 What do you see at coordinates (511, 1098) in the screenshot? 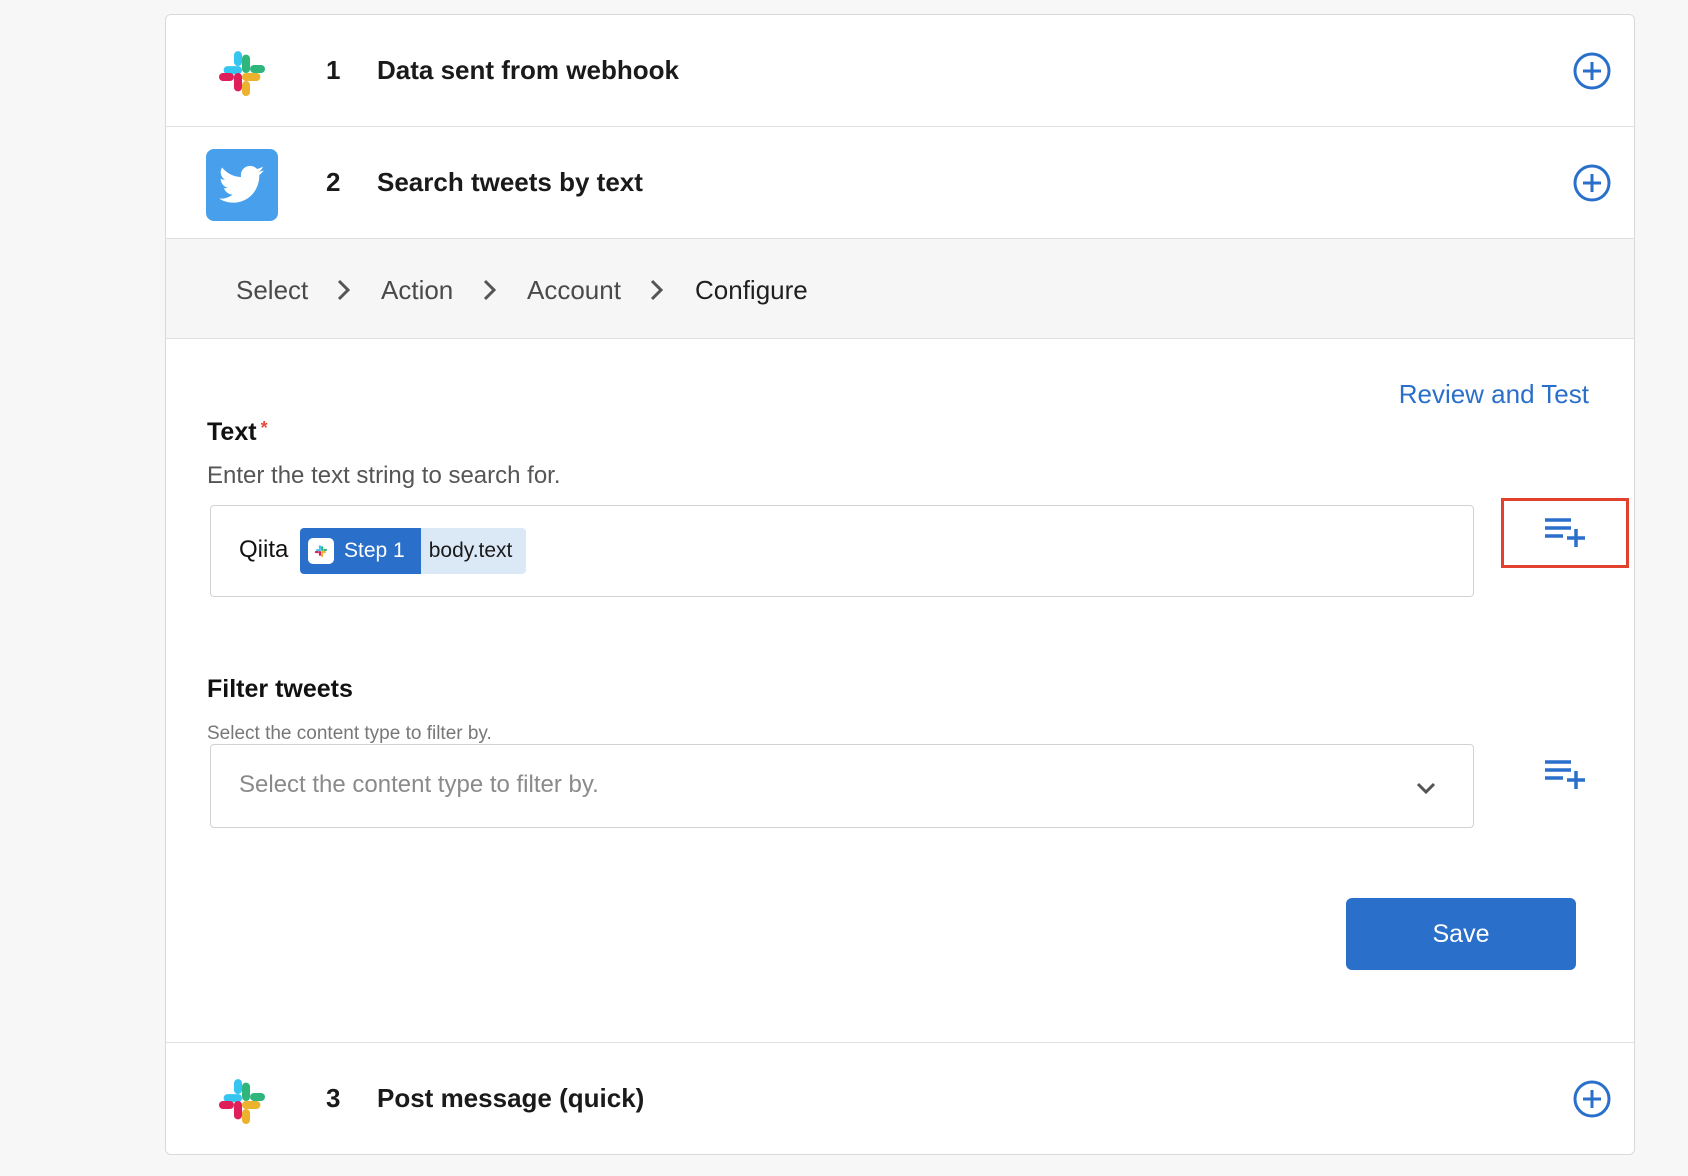
I see `step-title: Post message (quick)` at bounding box center [511, 1098].